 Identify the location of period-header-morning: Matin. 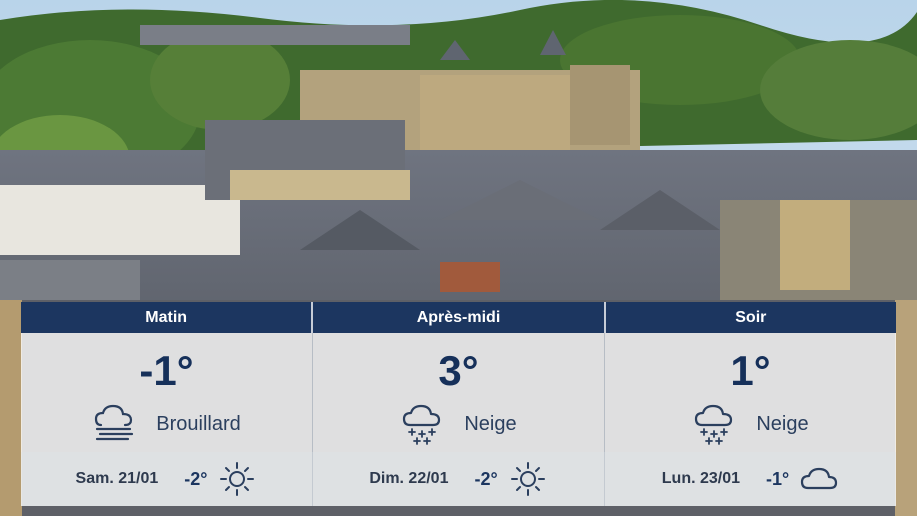
(167, 317).